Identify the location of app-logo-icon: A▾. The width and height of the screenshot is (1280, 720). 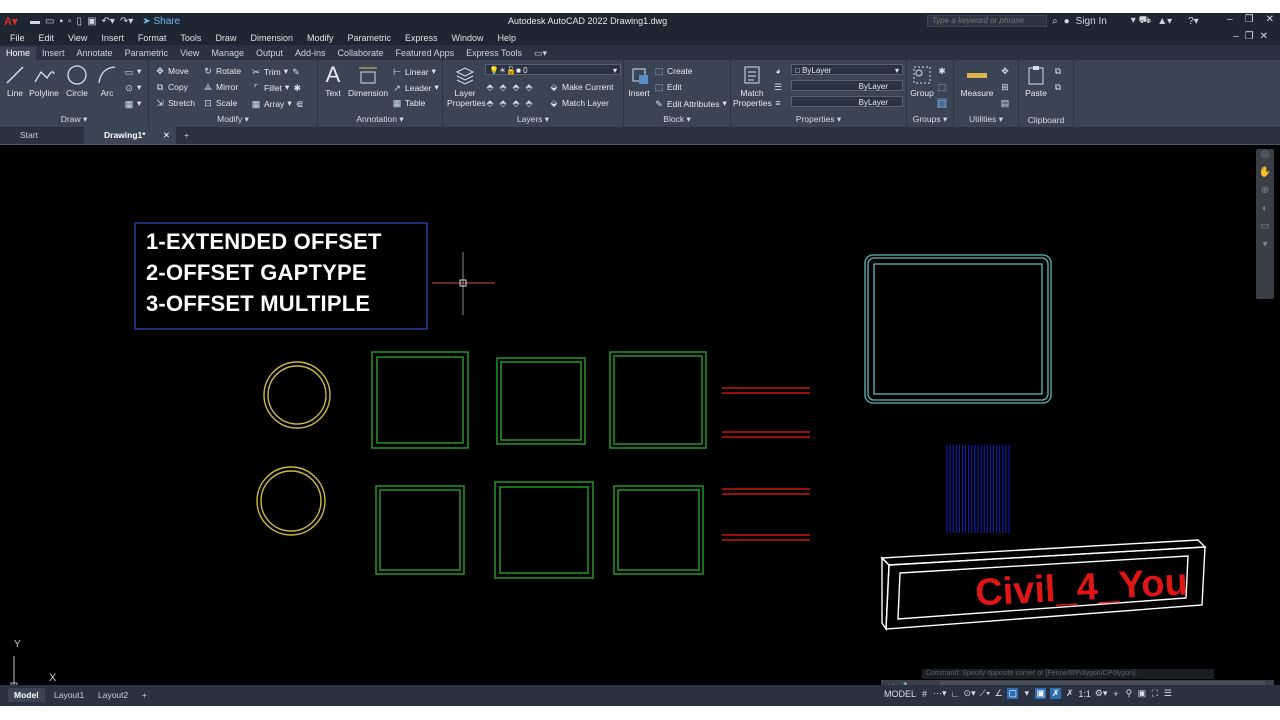
(12, 21).